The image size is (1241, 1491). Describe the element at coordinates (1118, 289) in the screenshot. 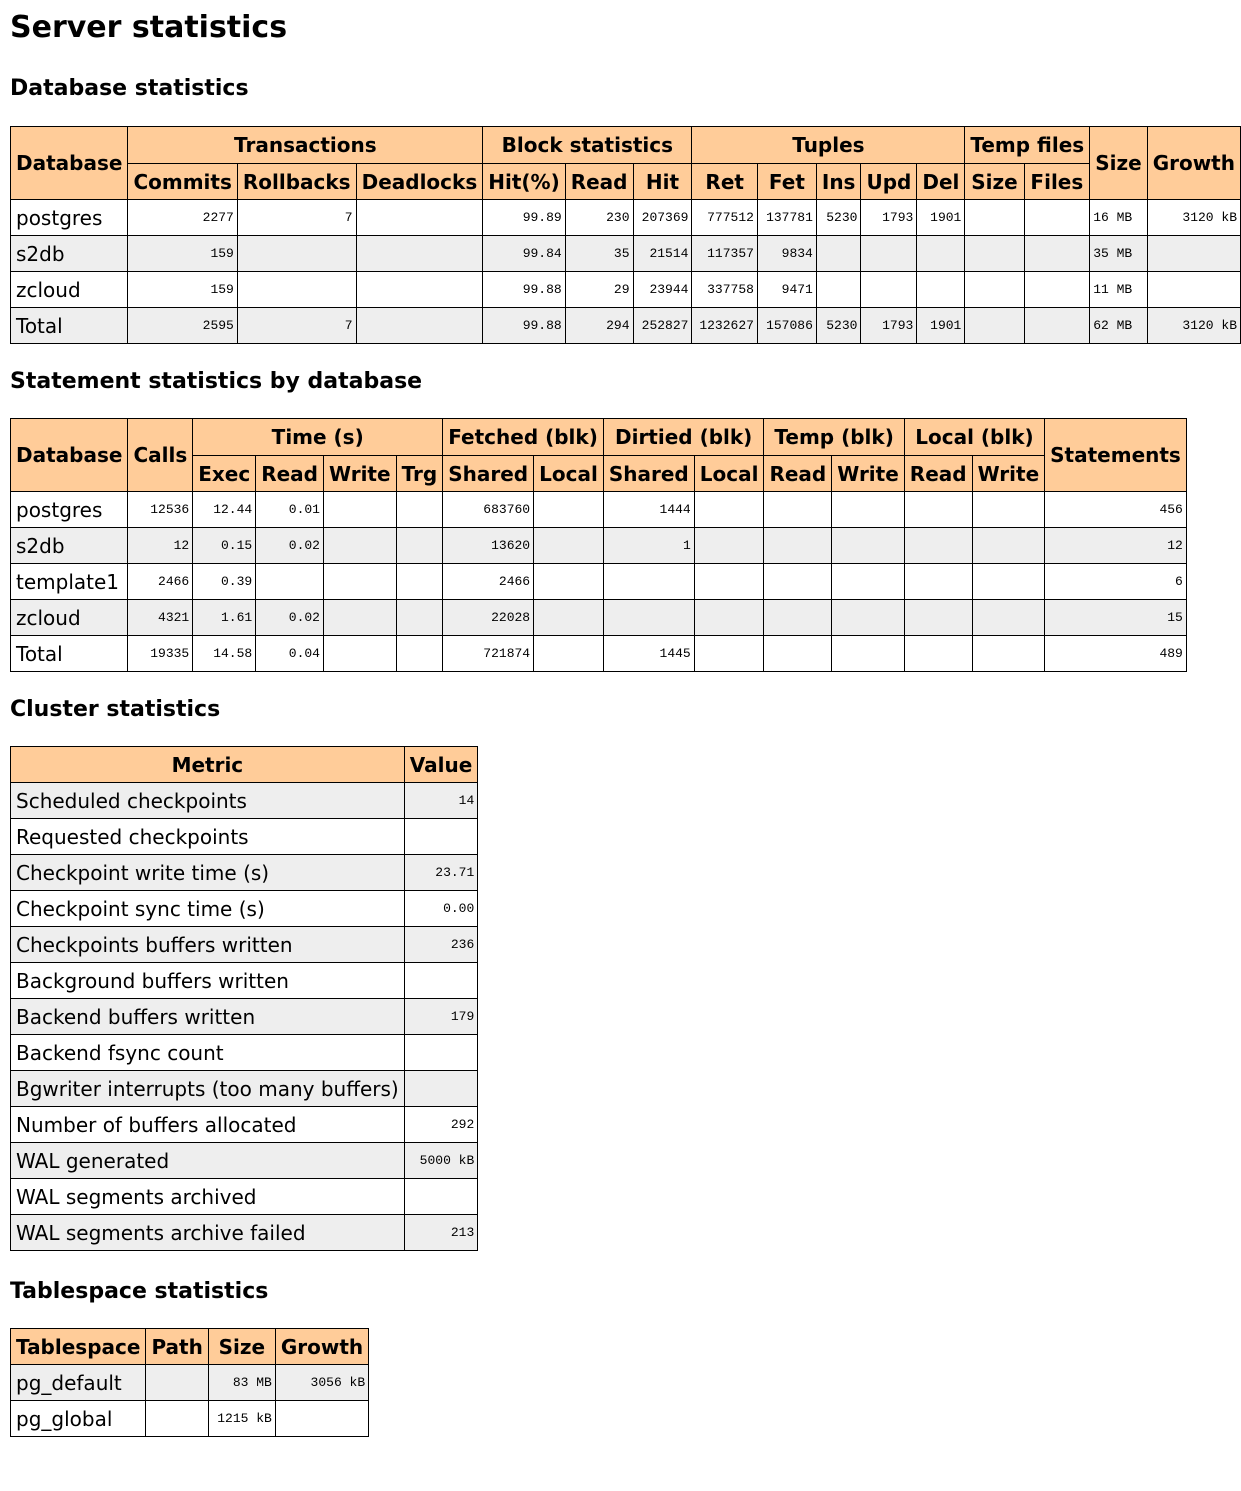

I see `cell-size: 11 MB` at that location.